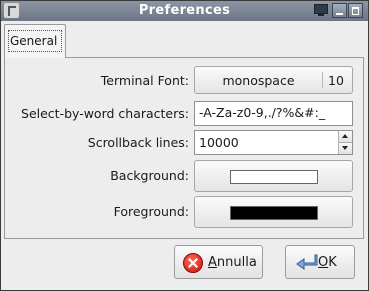  Describe the element at coordinates (345, 137) in the screenshot. I see `spin-up-arrow-icon` at that location.